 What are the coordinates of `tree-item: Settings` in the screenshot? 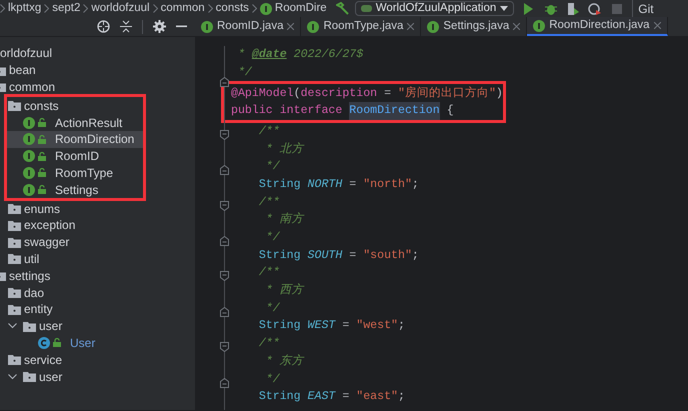 It's located at (75, 189).